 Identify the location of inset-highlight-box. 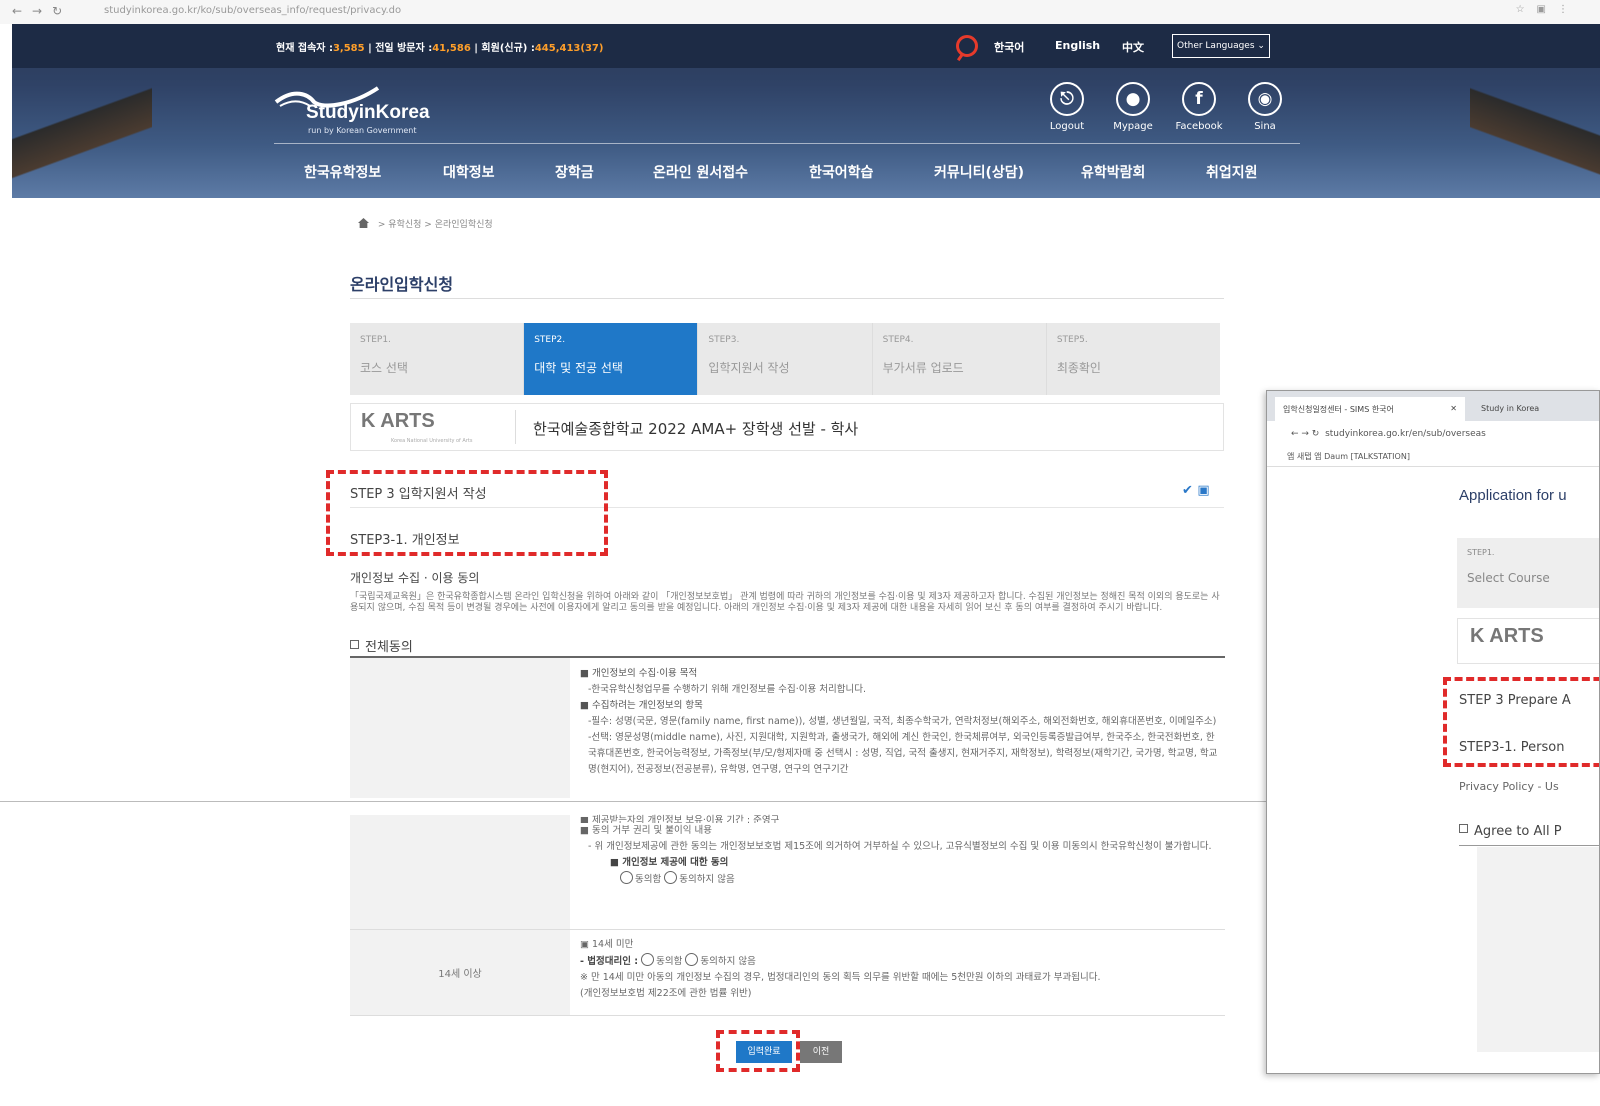
(1521, 722).